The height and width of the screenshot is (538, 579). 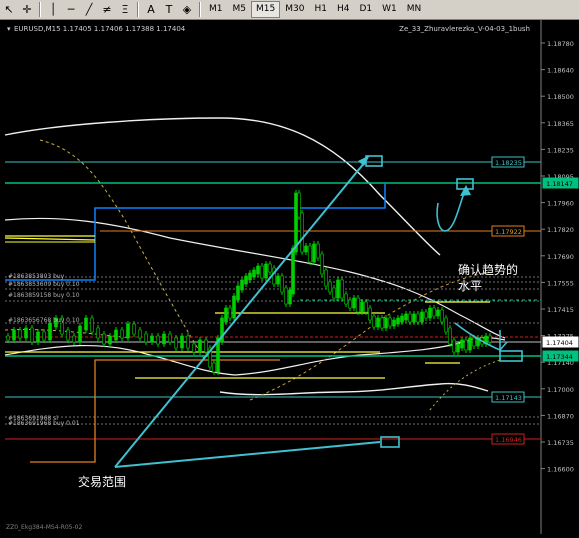 What do you see at coordinates (107, 10) in the screenshot?
I see `channel-icon: ≠` at bounding box center [107, 10].